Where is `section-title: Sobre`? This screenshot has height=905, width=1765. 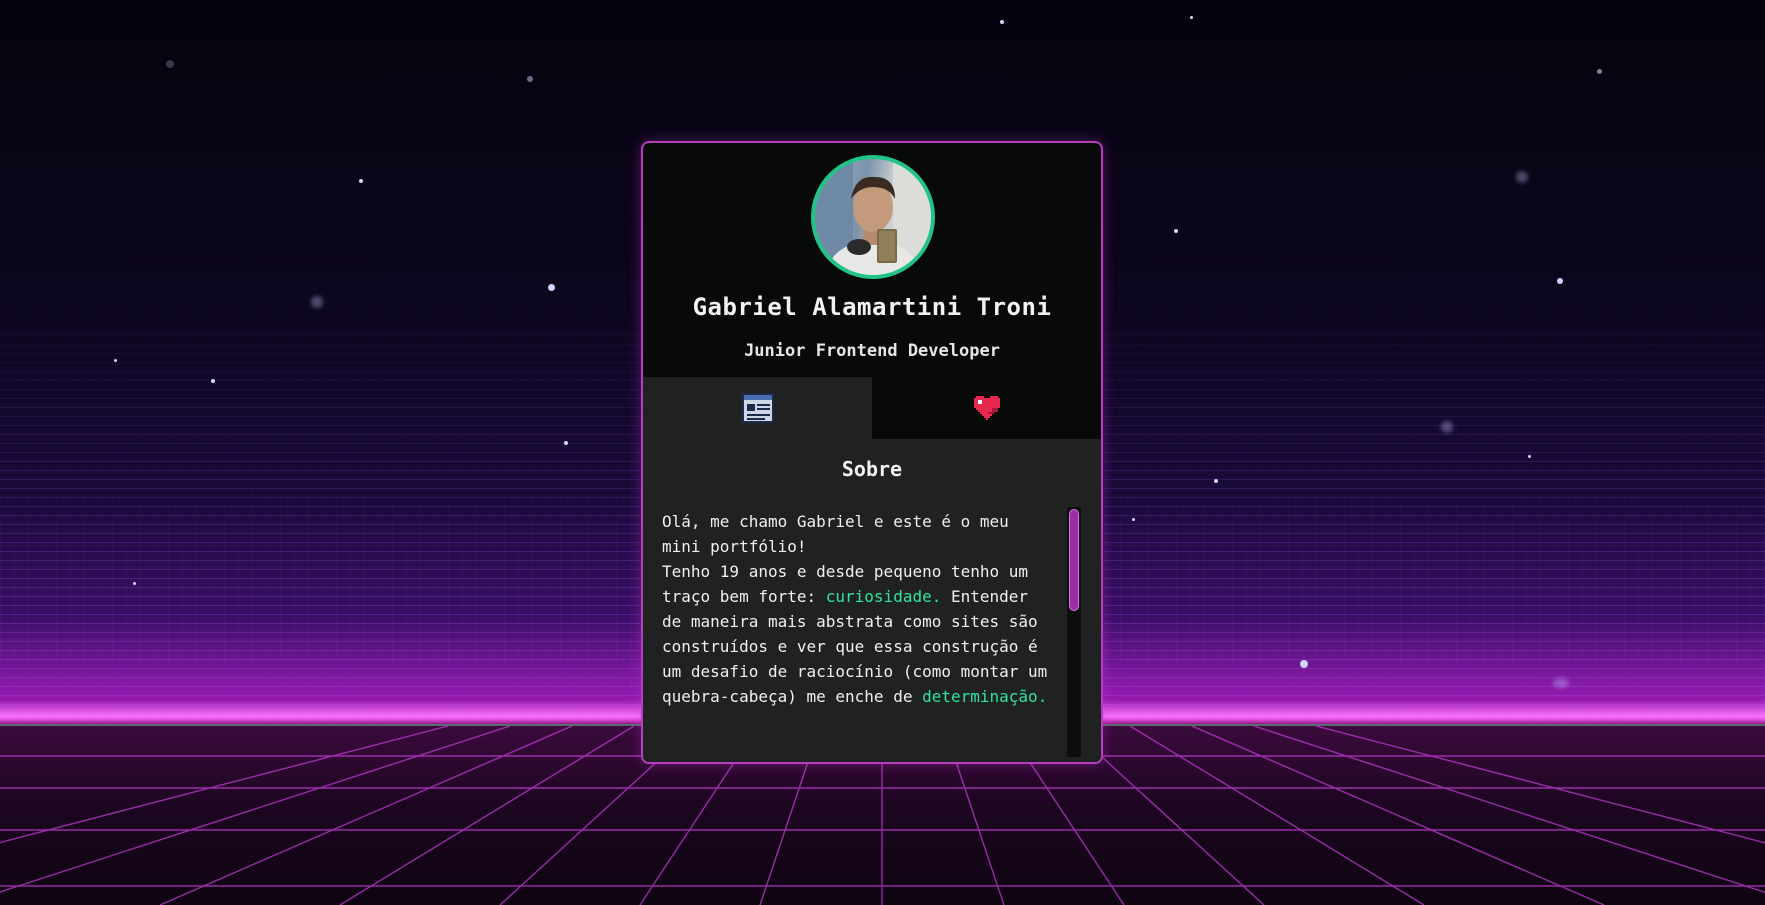 section-title: Sobre is located at coordinates (872, 469).